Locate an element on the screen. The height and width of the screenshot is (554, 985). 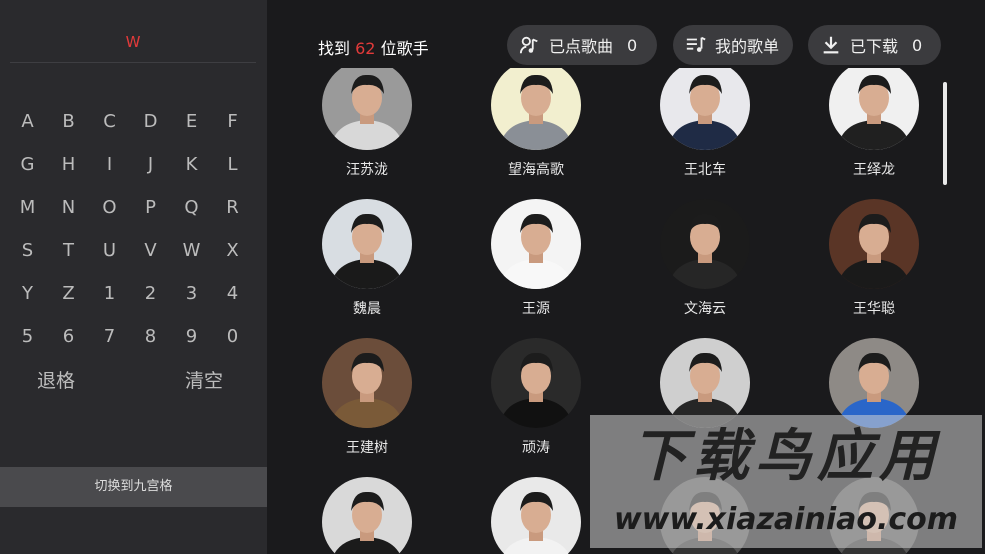
key-q: Q is located at coordinates (191, 211).